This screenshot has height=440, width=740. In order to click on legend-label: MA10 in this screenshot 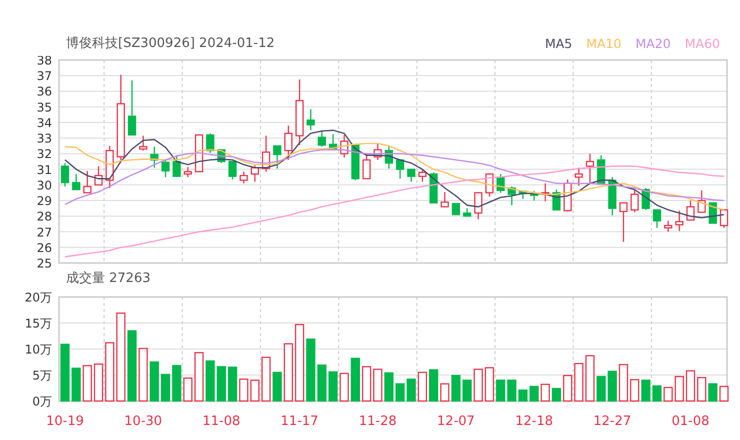, I will do `click(604, 44)`.